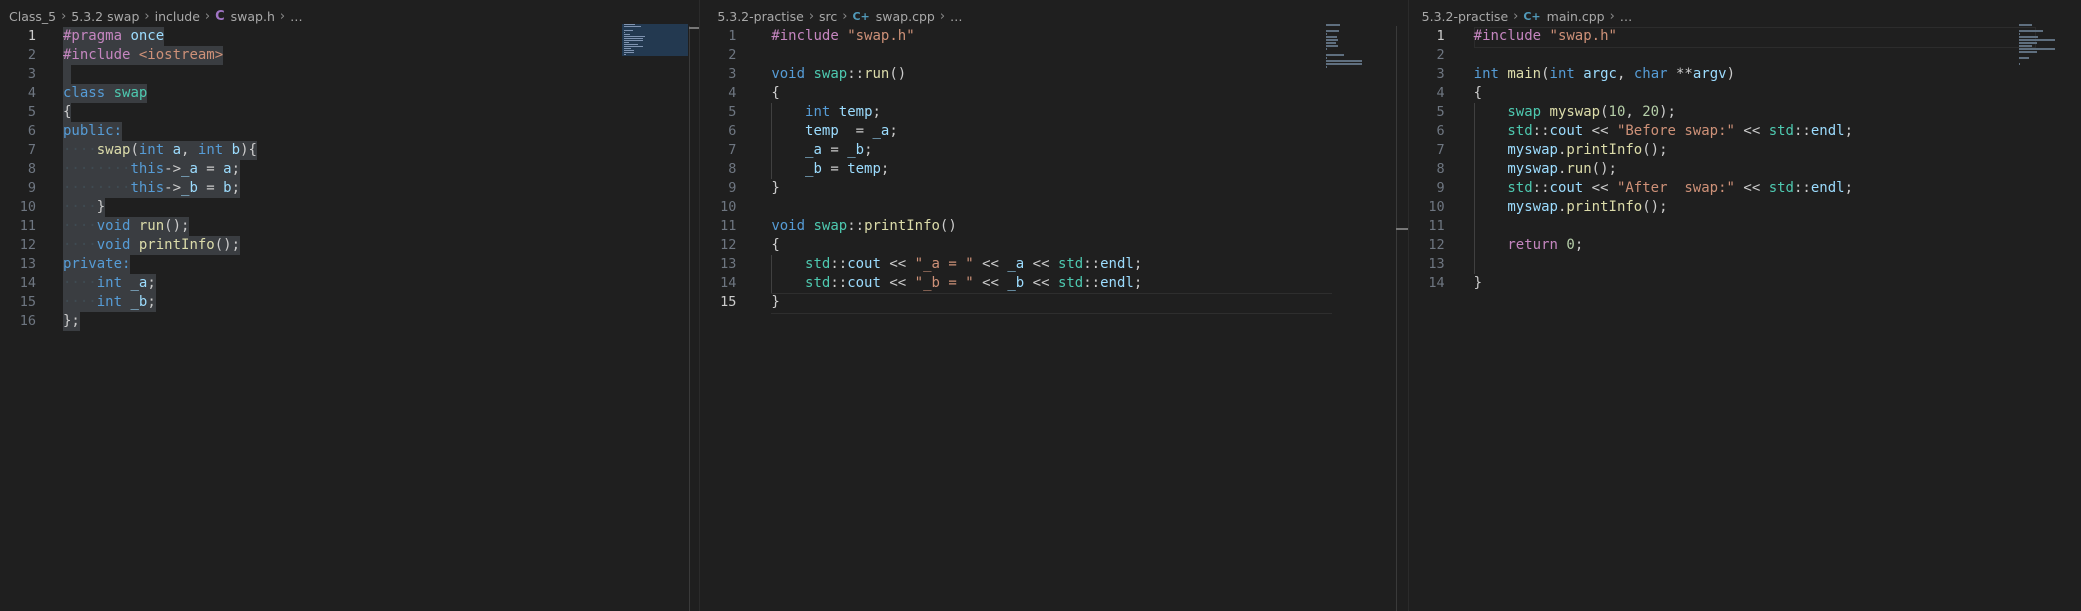  What do you see at coordinates (1745, 264) in the screenshot?
I see `code-line: 13` at bounding box center [1745, 264].